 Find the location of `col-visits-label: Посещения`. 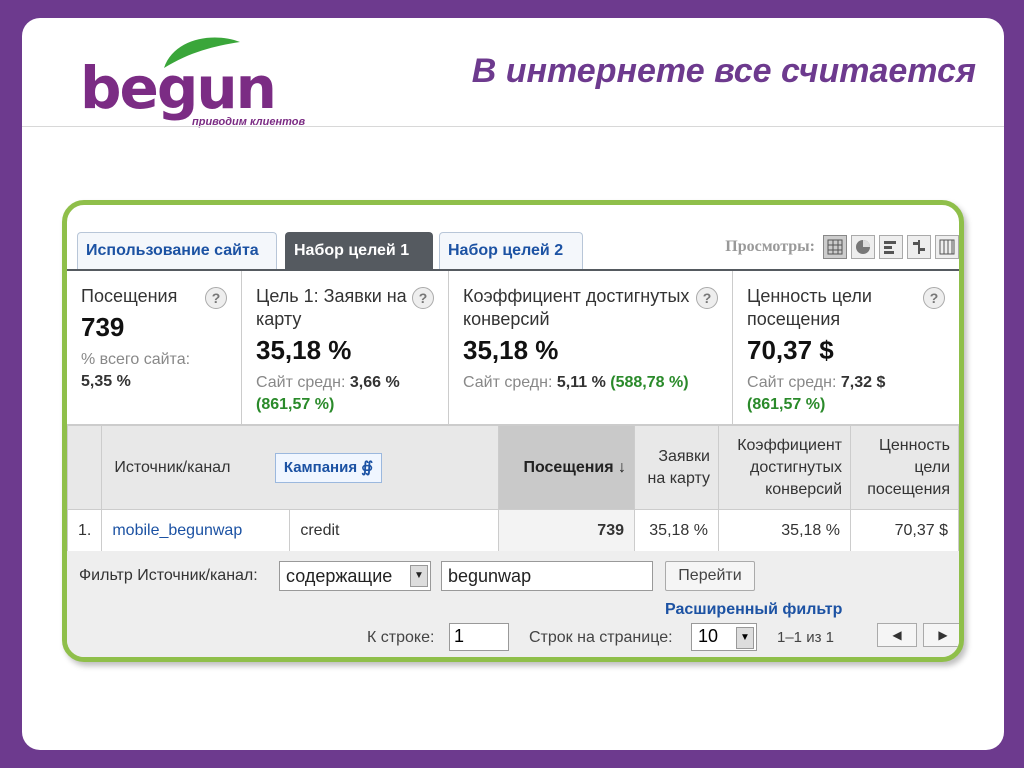

col-visits-label: Посещения is located at coordinates (568, 467).